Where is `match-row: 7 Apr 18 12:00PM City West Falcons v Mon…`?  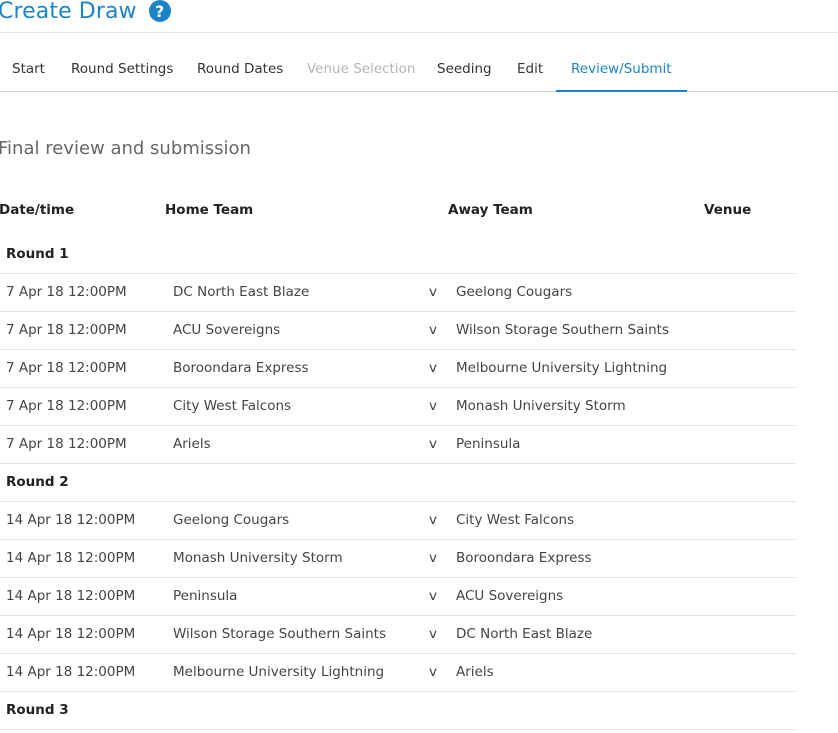 match-row: 7 Apr 18 12:00PM City West Falcons v Mon… is located at coordinates (398, 407).